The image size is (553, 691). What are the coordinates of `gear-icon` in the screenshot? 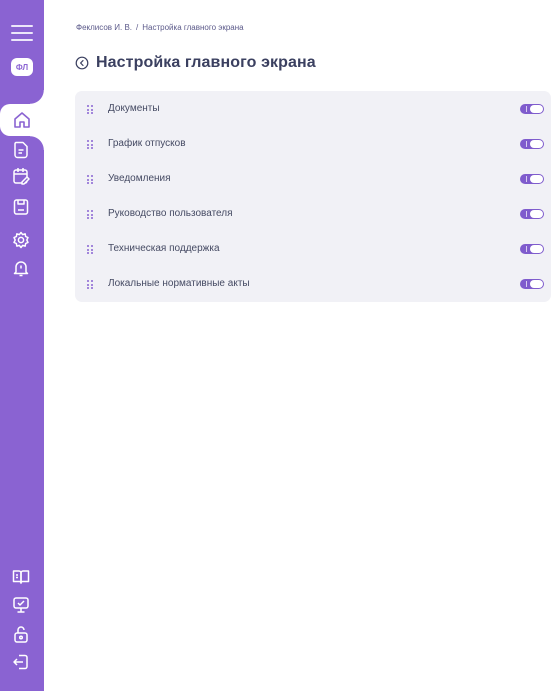 It's located at (21, 240).